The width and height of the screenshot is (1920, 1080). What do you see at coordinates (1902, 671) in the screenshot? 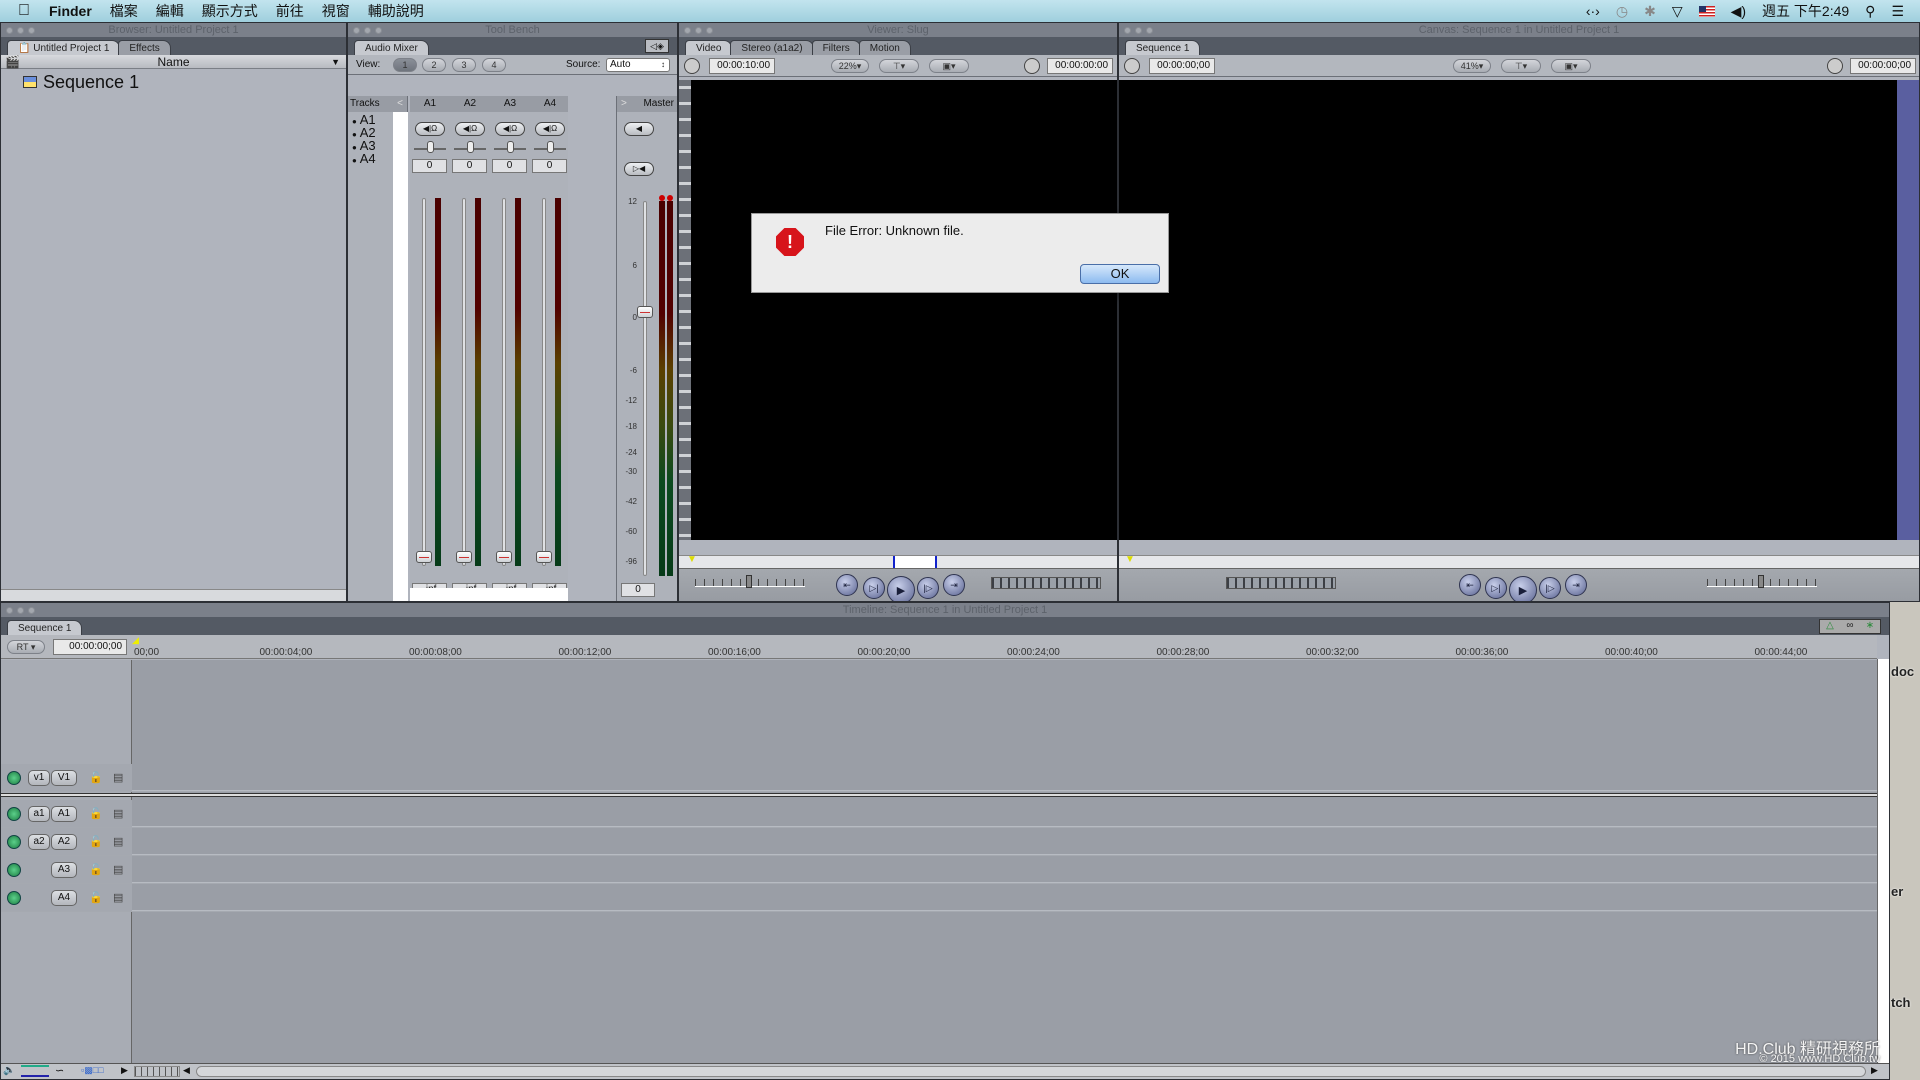
I see `desktop-label: doc` at bounding box center [1902, 671].